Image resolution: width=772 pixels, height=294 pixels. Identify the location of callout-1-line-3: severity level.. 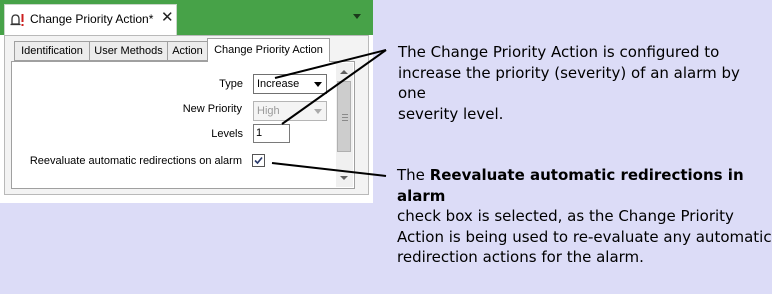
(451, 113).